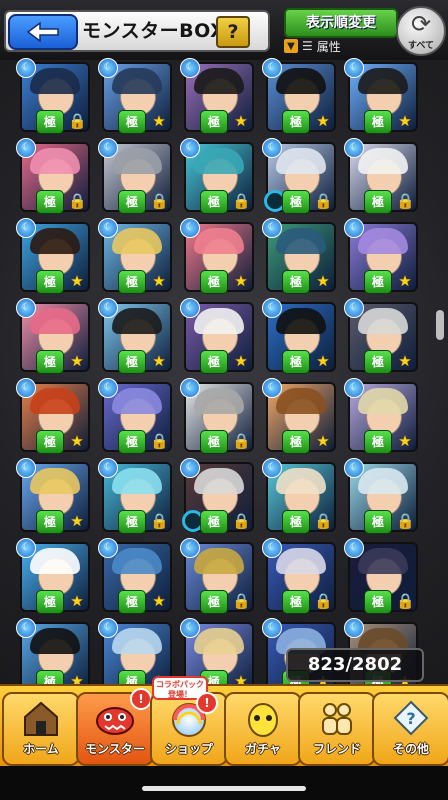  I want to click on nav-friend: フレンド, so click(337, 729).